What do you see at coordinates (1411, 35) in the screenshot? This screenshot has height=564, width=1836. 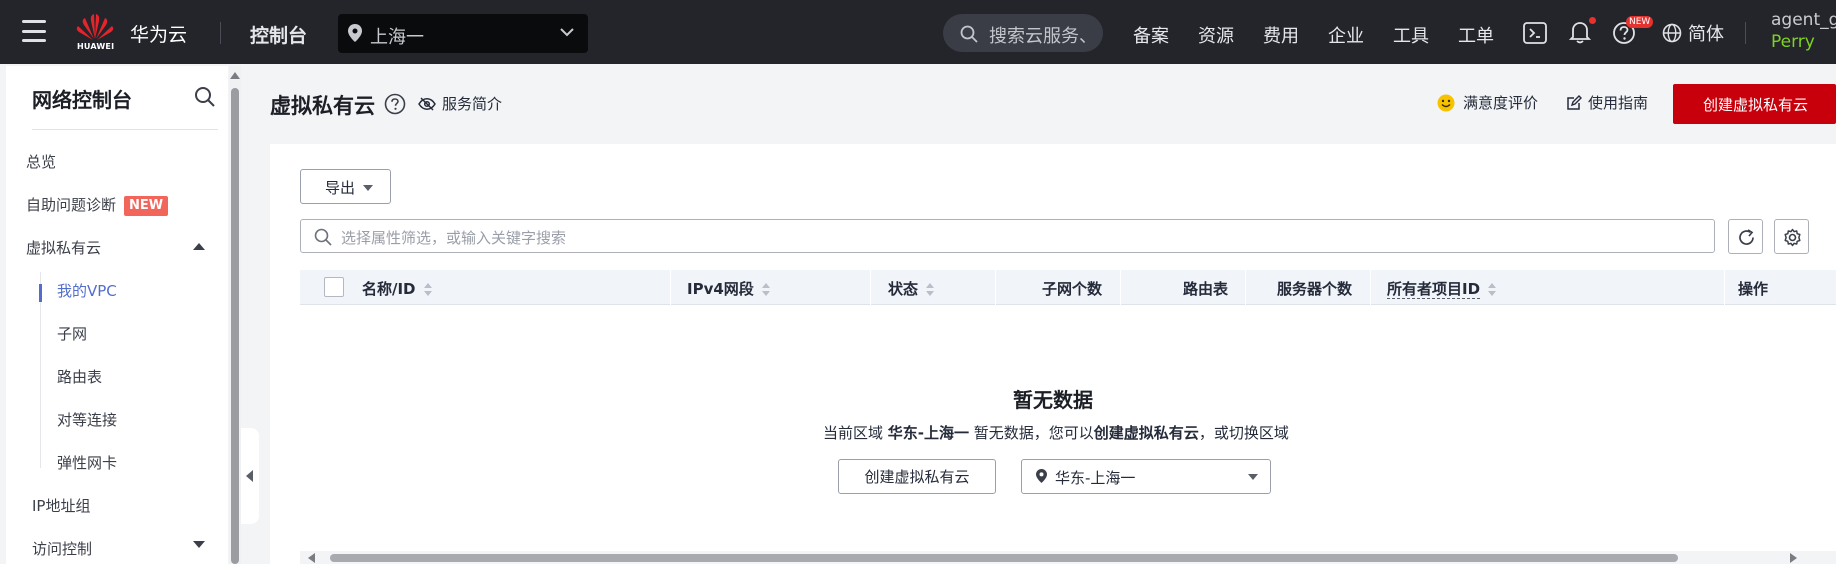 I see `nav-tools: 工具` at bounding box center [1411, 35].